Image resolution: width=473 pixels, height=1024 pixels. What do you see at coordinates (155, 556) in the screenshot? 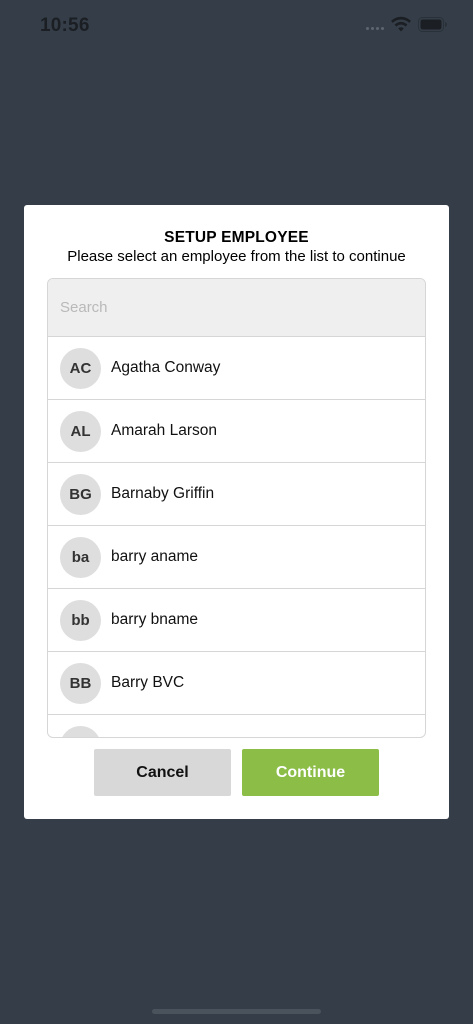
I see `employee-name: barry aname` at bounding box center [155, 556].